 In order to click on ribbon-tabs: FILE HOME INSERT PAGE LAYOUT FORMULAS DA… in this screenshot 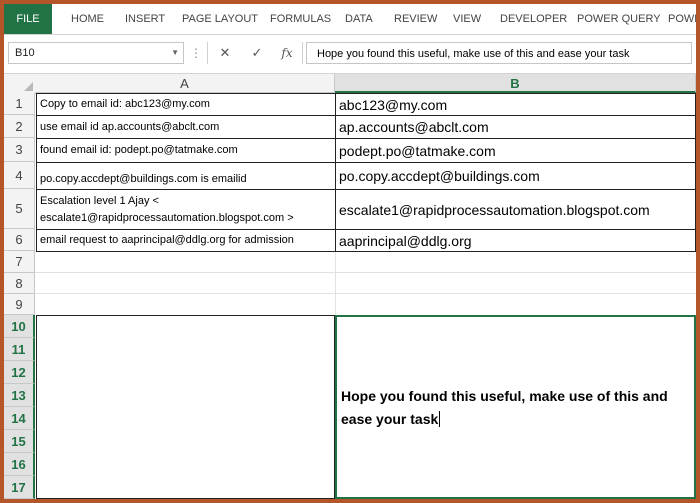, I will do `click(350, 19)`.